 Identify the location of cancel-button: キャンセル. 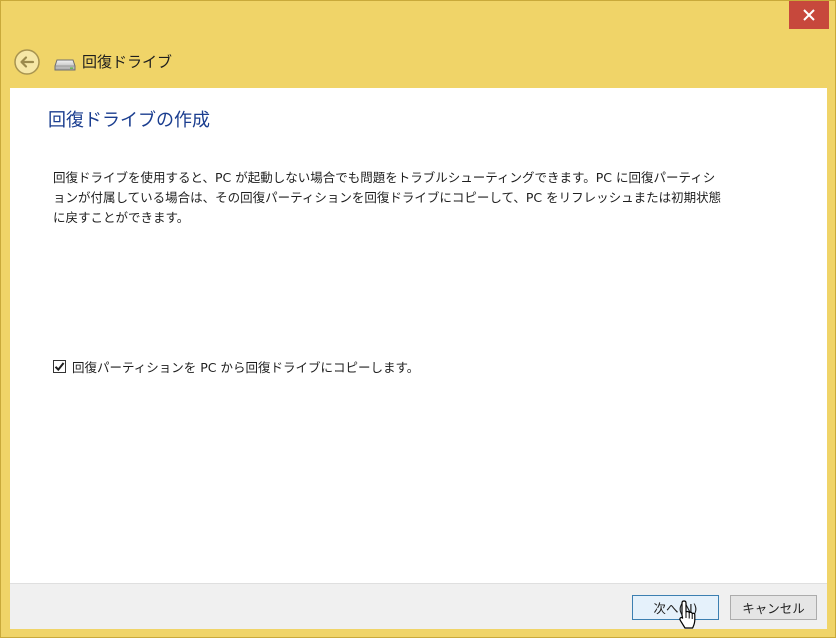
(773, 607).